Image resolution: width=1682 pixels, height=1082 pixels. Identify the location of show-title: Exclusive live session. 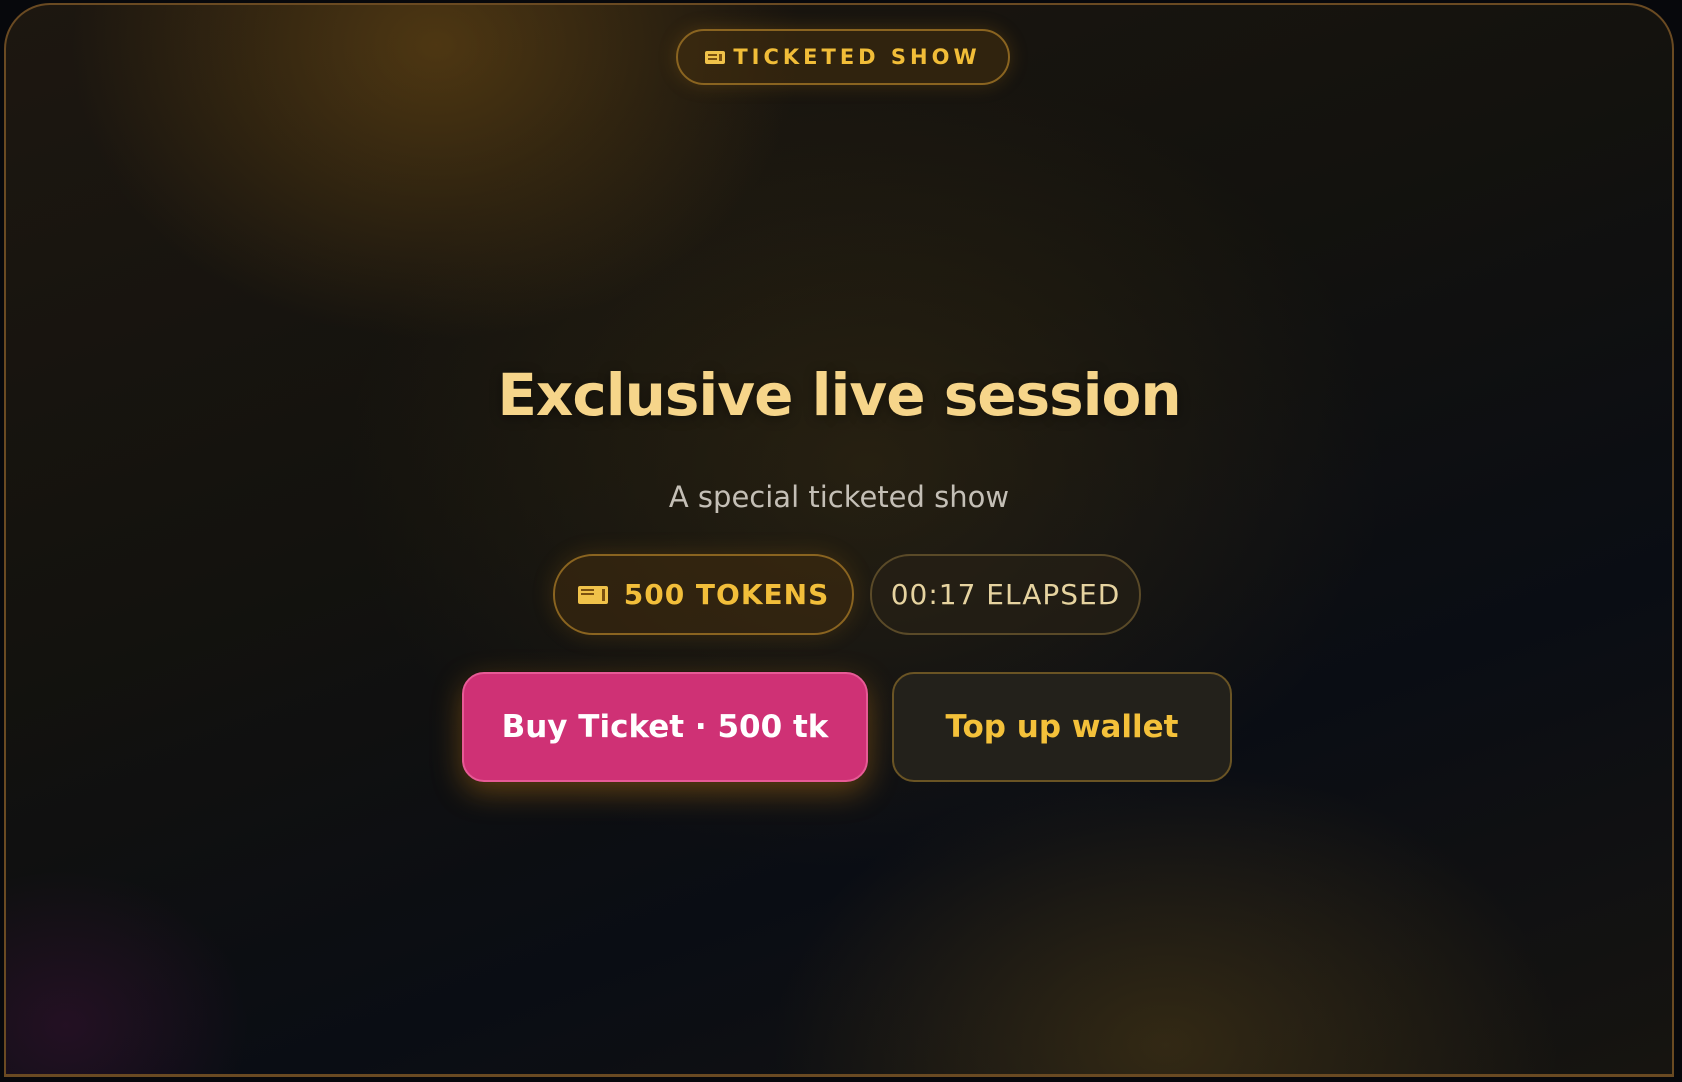
(839, 395).